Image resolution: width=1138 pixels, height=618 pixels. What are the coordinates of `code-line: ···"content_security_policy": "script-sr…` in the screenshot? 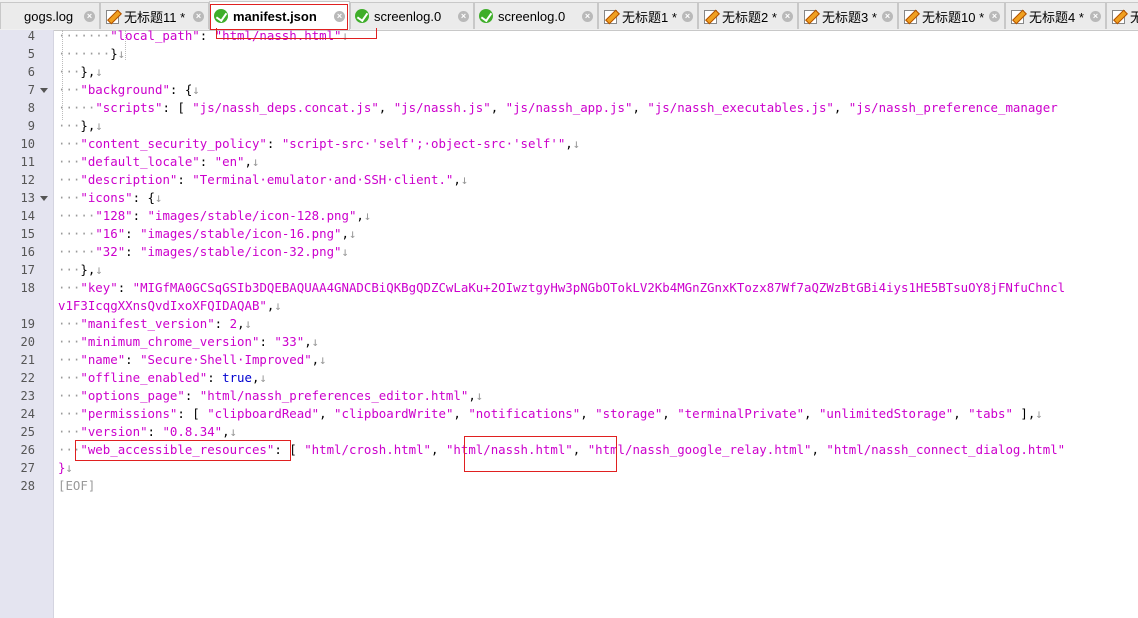 It's located at (319, 144).